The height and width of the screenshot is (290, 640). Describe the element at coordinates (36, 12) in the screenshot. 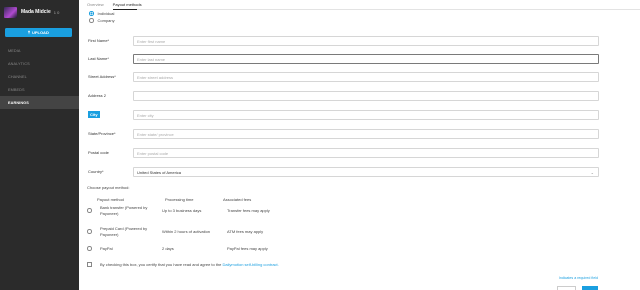

I see `channel-name: Mada Midcie` at that location.